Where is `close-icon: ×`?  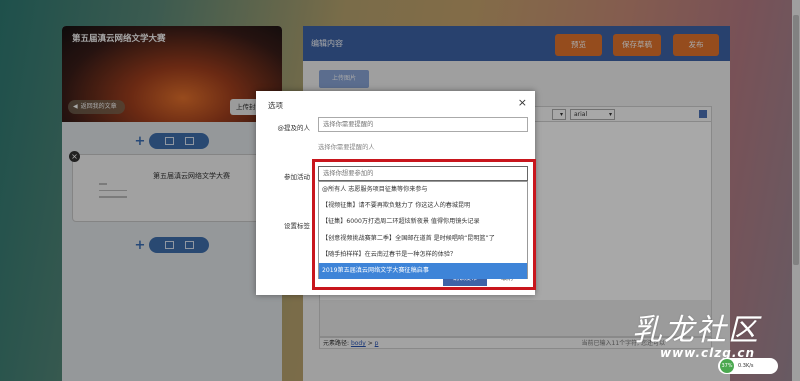
close-icon: × is located at coordinates (522, 102).